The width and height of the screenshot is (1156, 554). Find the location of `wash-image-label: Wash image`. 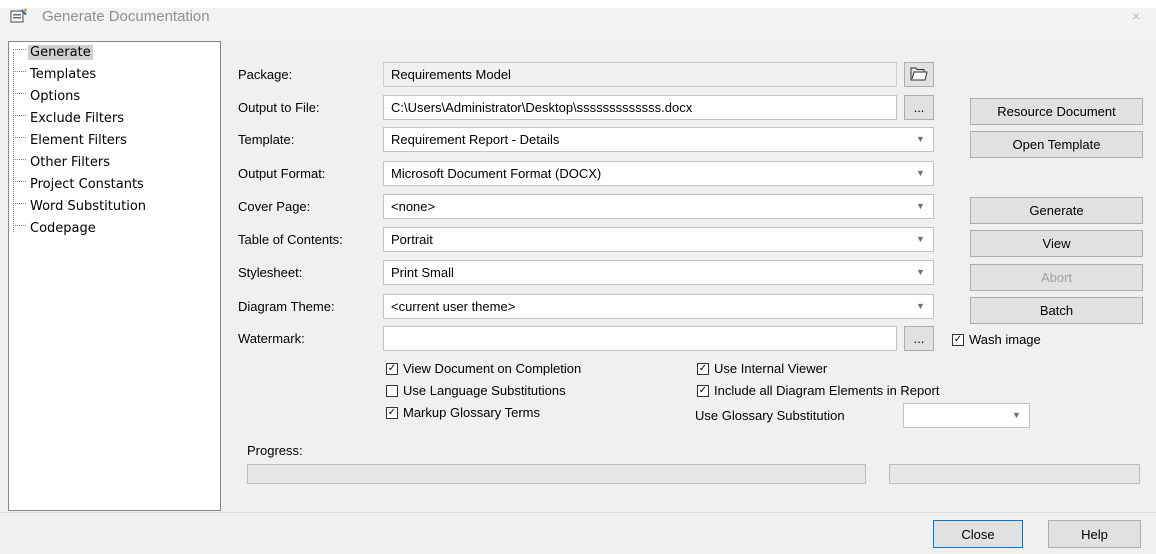

wash-image-label: Wash image is located at coordinates (1005, 339).